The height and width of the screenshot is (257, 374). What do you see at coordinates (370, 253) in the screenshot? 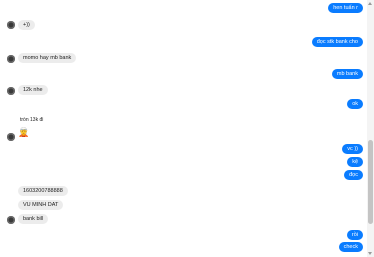
I see `scroll-down-arrow-icon` at bounding box center [370, 253].